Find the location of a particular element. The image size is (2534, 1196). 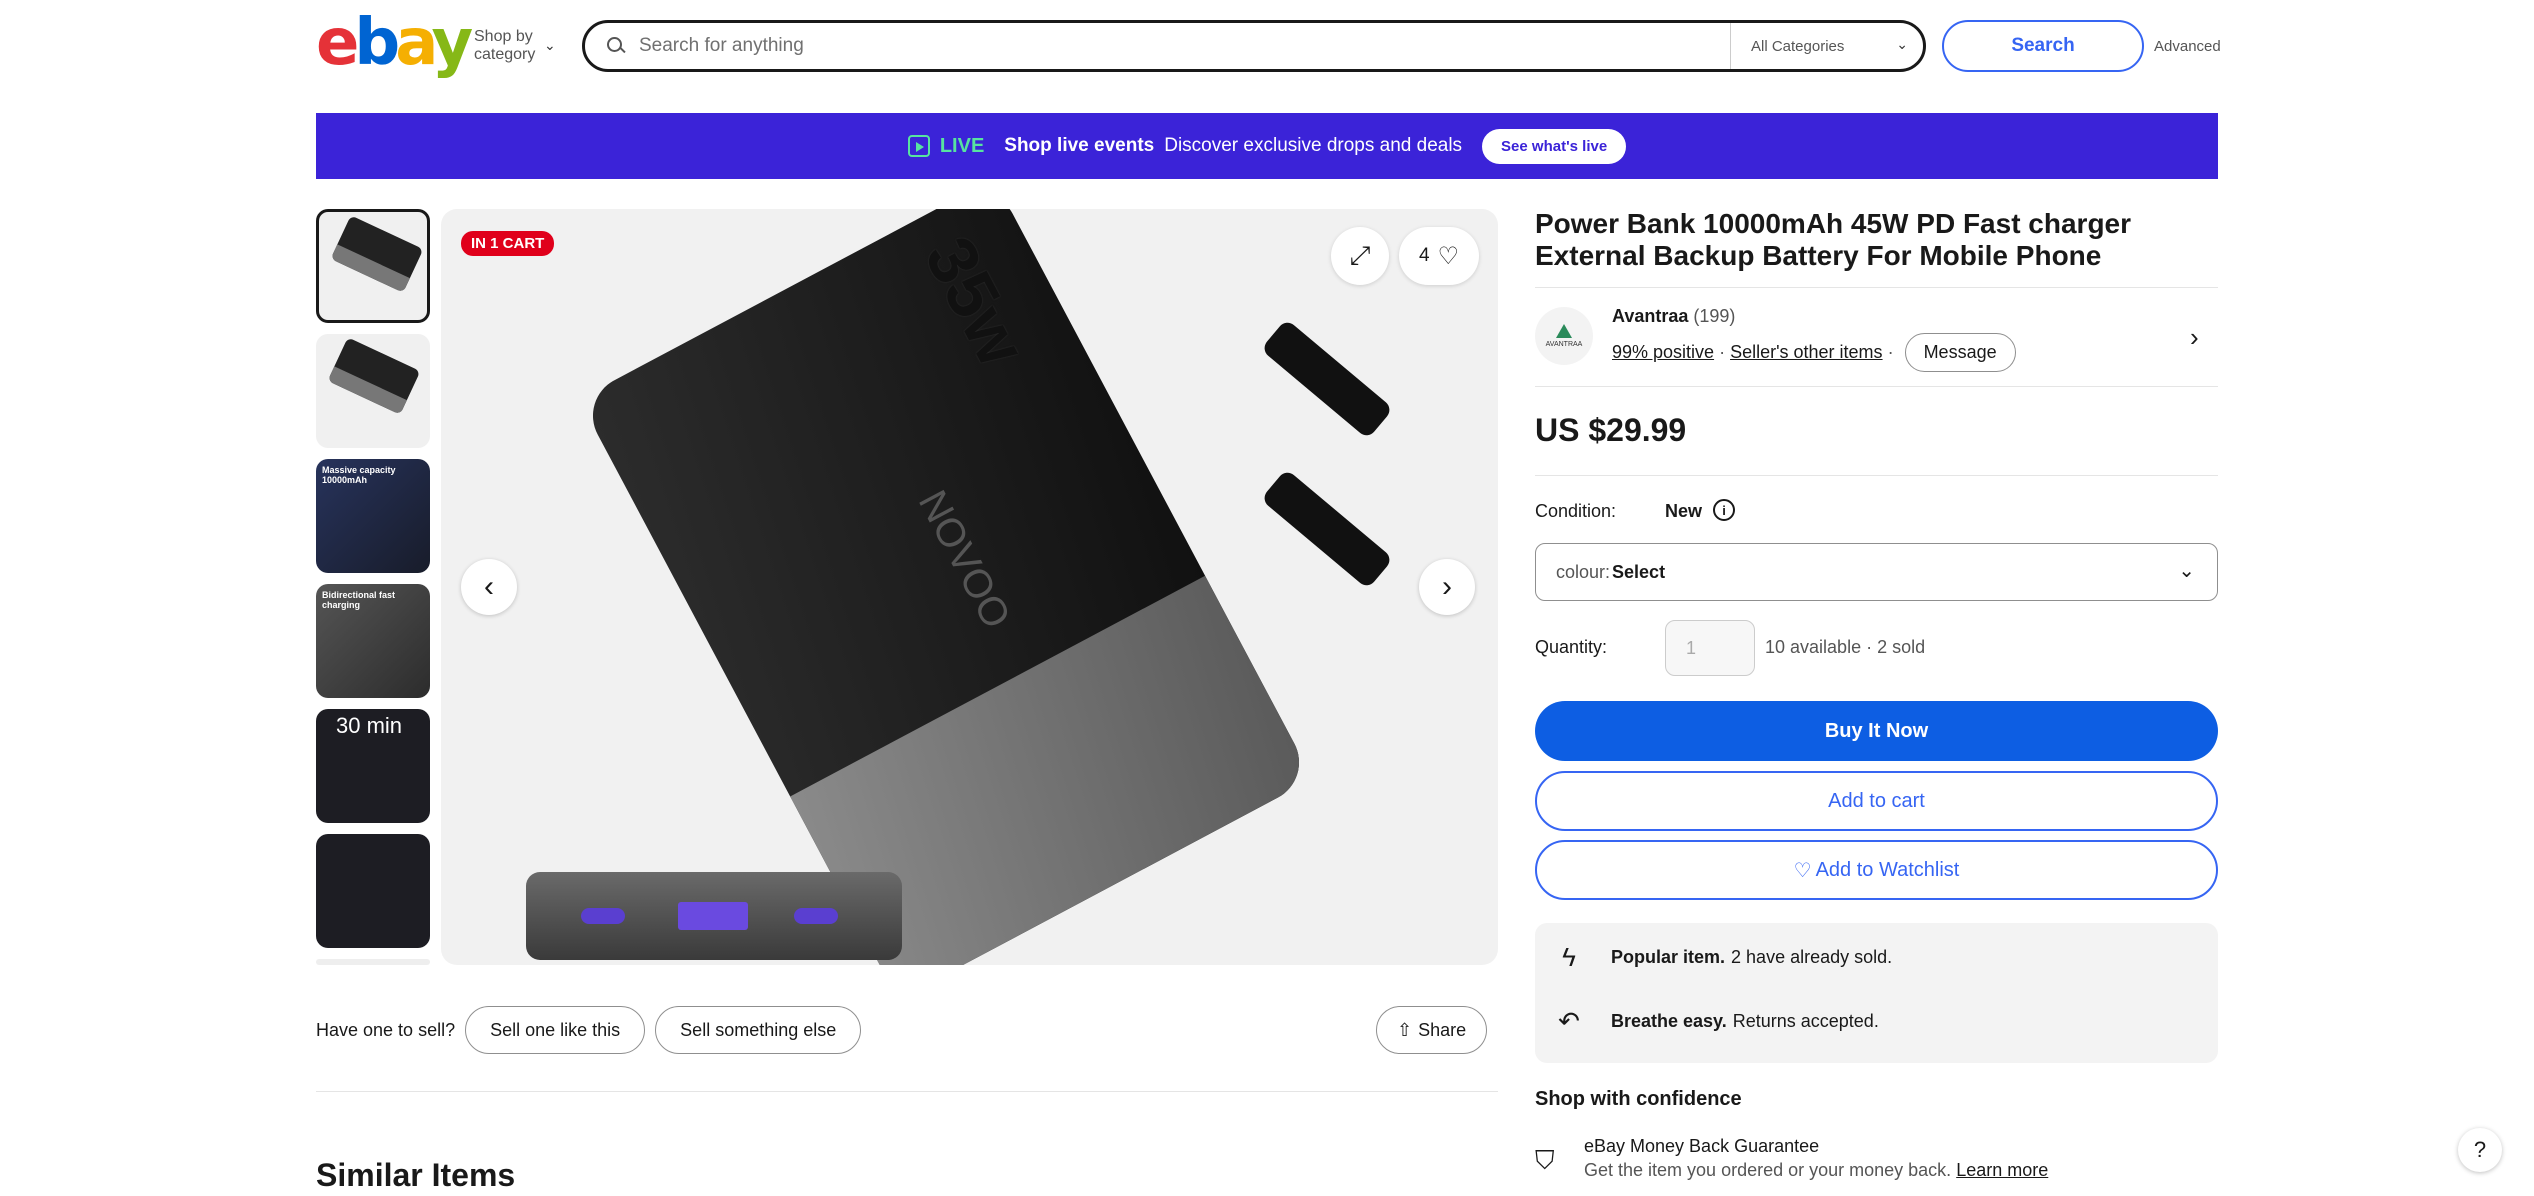

shop-by-category-button: Shop by category ⌄ is located at coordinates (515, 46).